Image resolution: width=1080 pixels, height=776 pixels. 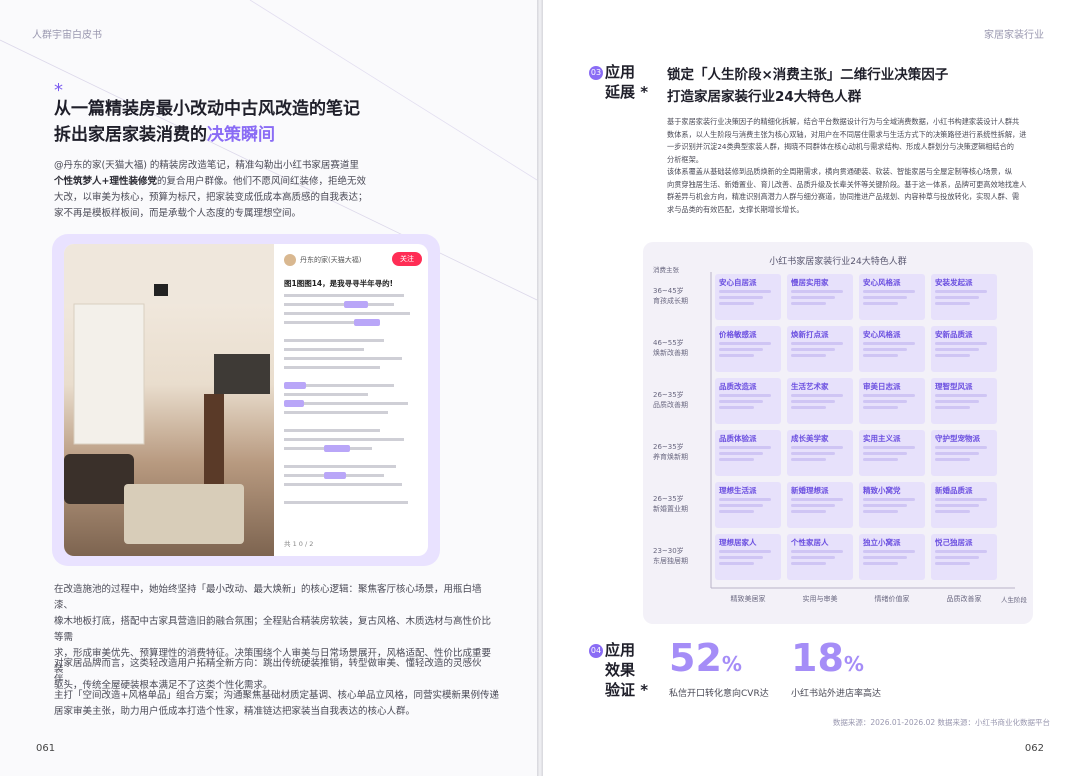 I want to click on crowd-cell: 新婚理想派, so click(x=820, y=505).